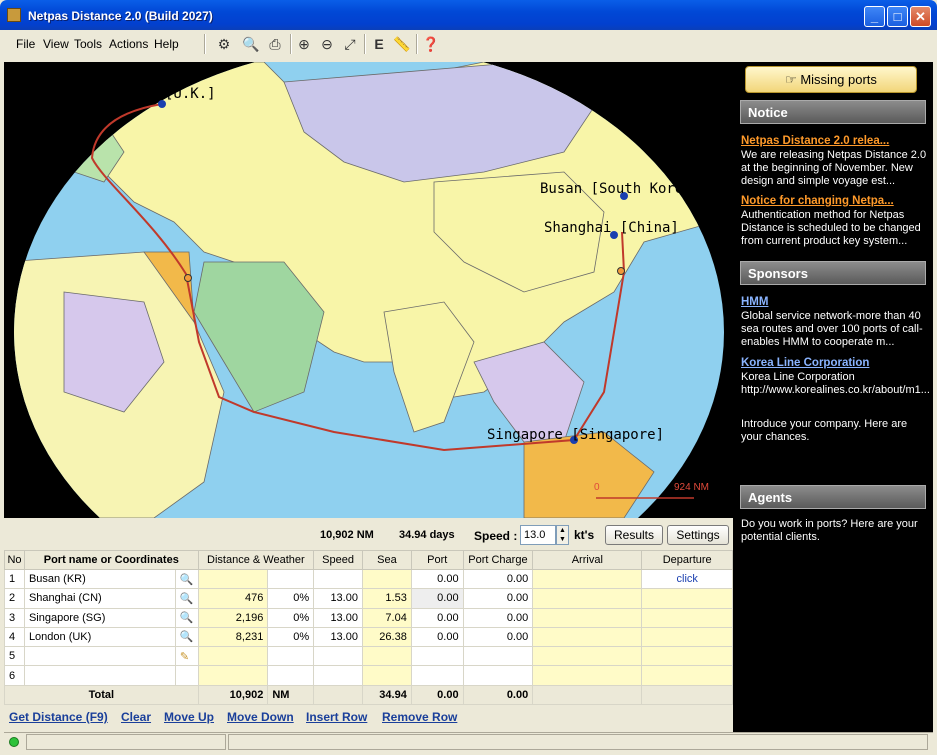  What do you see at coordinates (698, 535) in the screenshot?
I see `settings-button: Settings` at bounding box center [698, 535].